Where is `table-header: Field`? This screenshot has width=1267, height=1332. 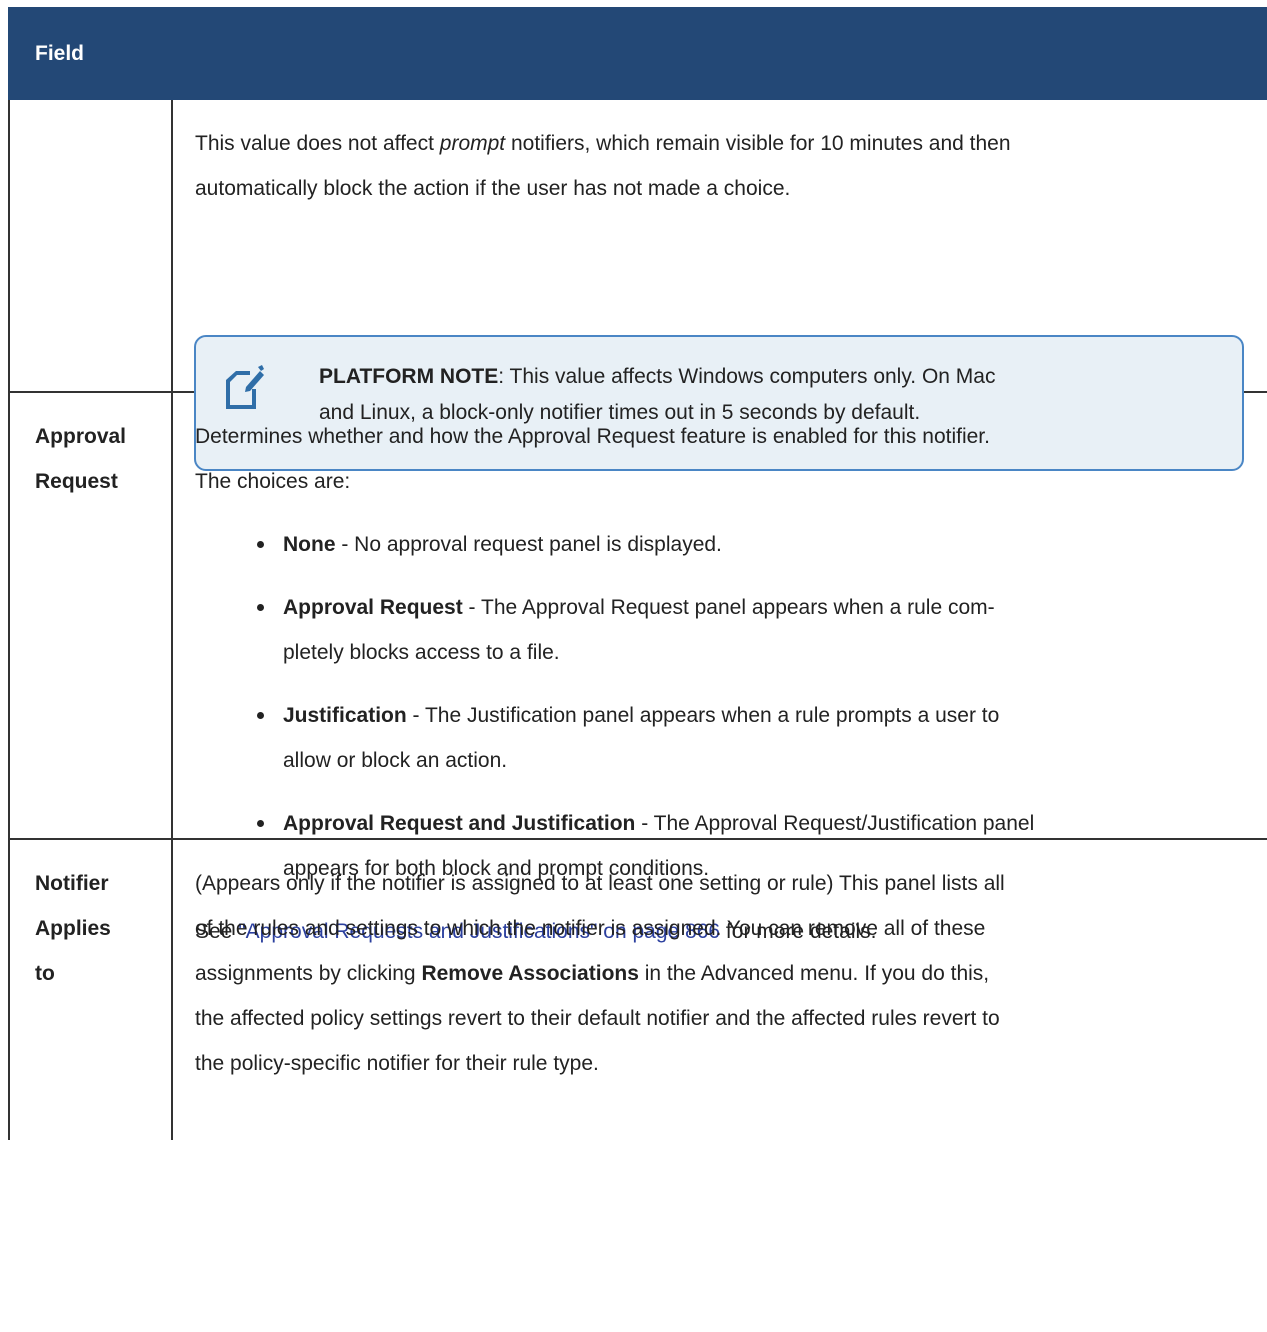
table-header: Field is located at coordinates (637, 53).